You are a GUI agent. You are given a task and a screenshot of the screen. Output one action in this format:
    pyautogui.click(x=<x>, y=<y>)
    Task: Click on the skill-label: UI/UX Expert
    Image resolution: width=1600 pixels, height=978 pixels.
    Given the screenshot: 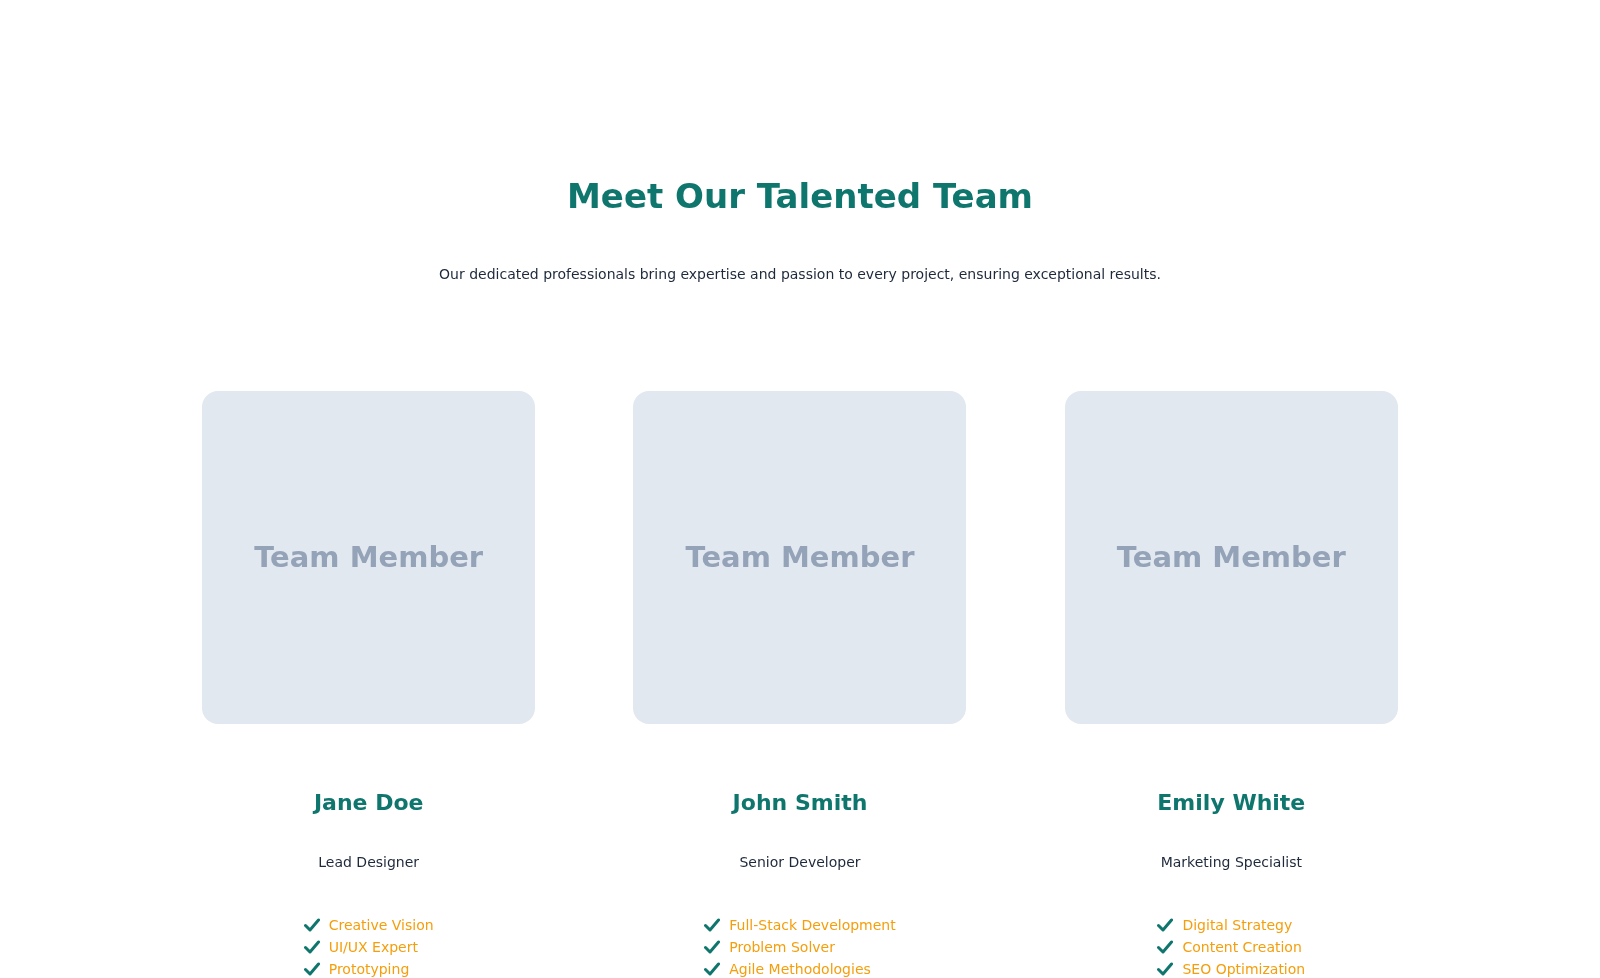 What is the action you would take?
    pyautogui.click(x=373, y=947)
    